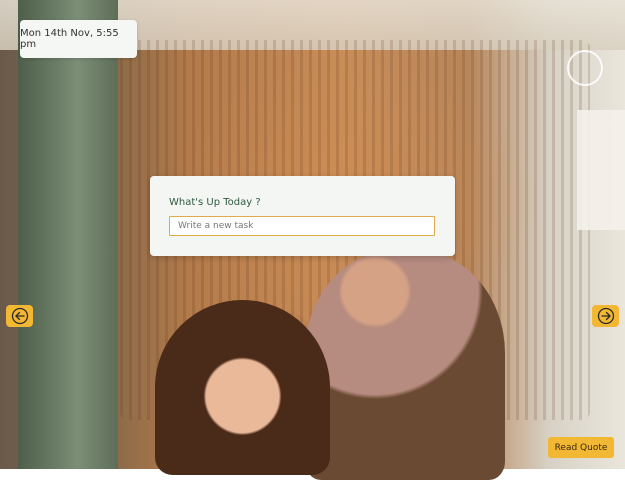 The width and height of the screenshot is (625, 480). I want to click on datetime-text: Mon 14th Nov, 5:55 pm, so click(69, 39).